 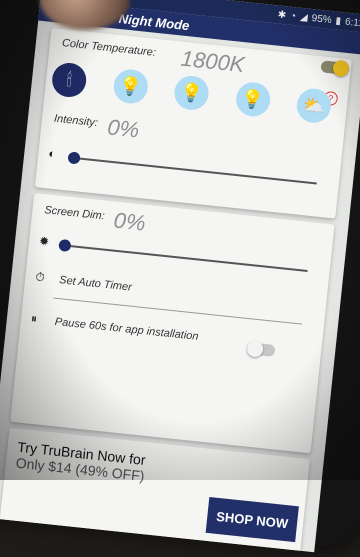 I want to click on intensity-slider-knob, so click(x=74, y=158).